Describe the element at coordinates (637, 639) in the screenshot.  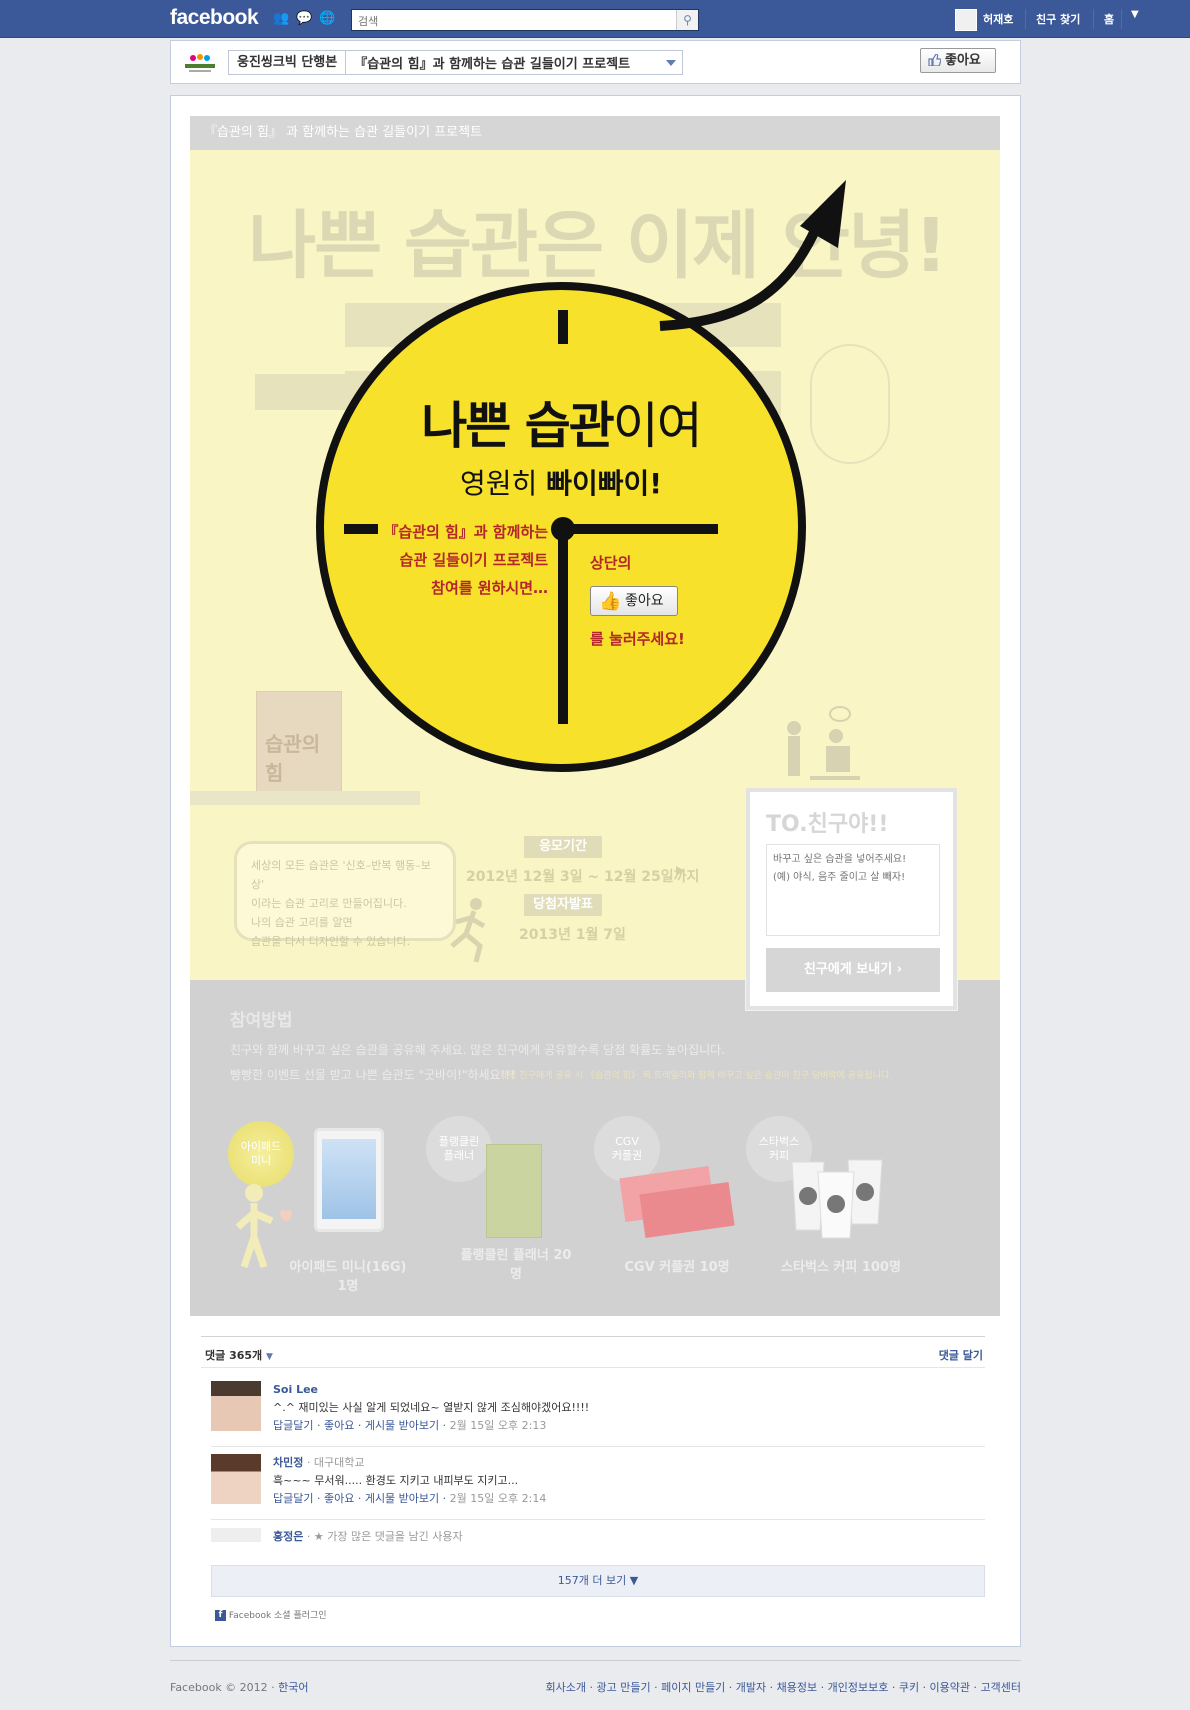
I see `circle-right-bottom: 를 눌러주세요!` at that location.